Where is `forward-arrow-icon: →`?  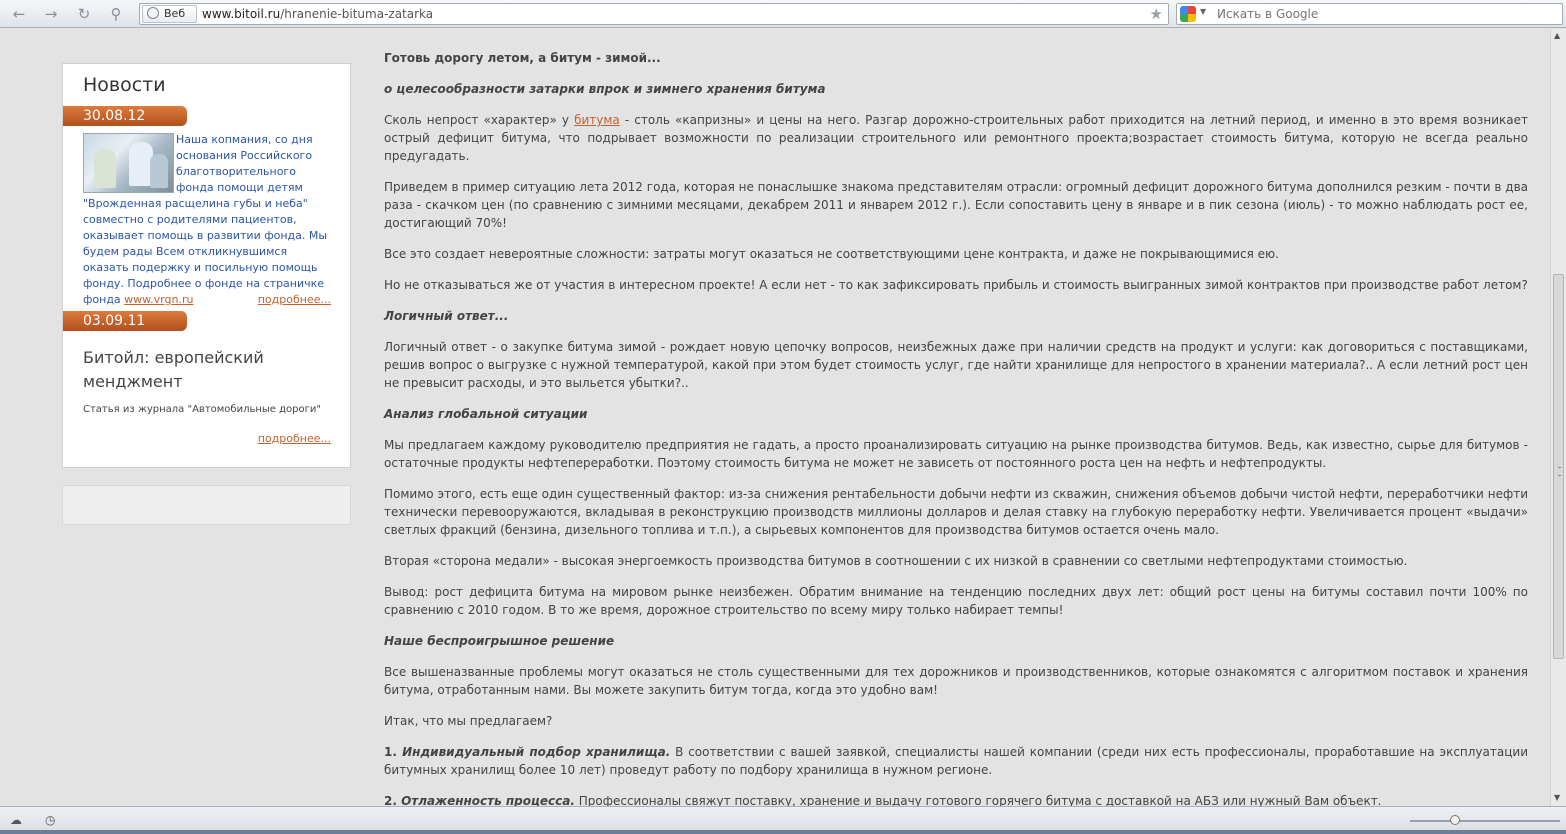
forward-arrow-icon: → is located at coordinates (51, 14).